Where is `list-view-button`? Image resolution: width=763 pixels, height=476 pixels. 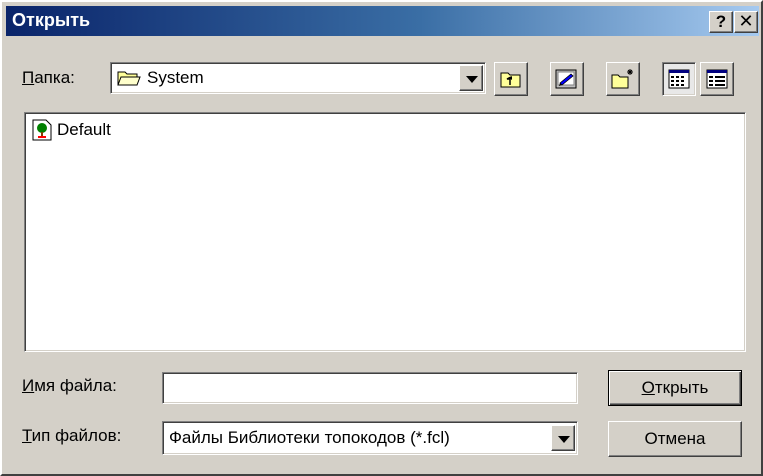 list-view-button is located at coordinates (679, 79).